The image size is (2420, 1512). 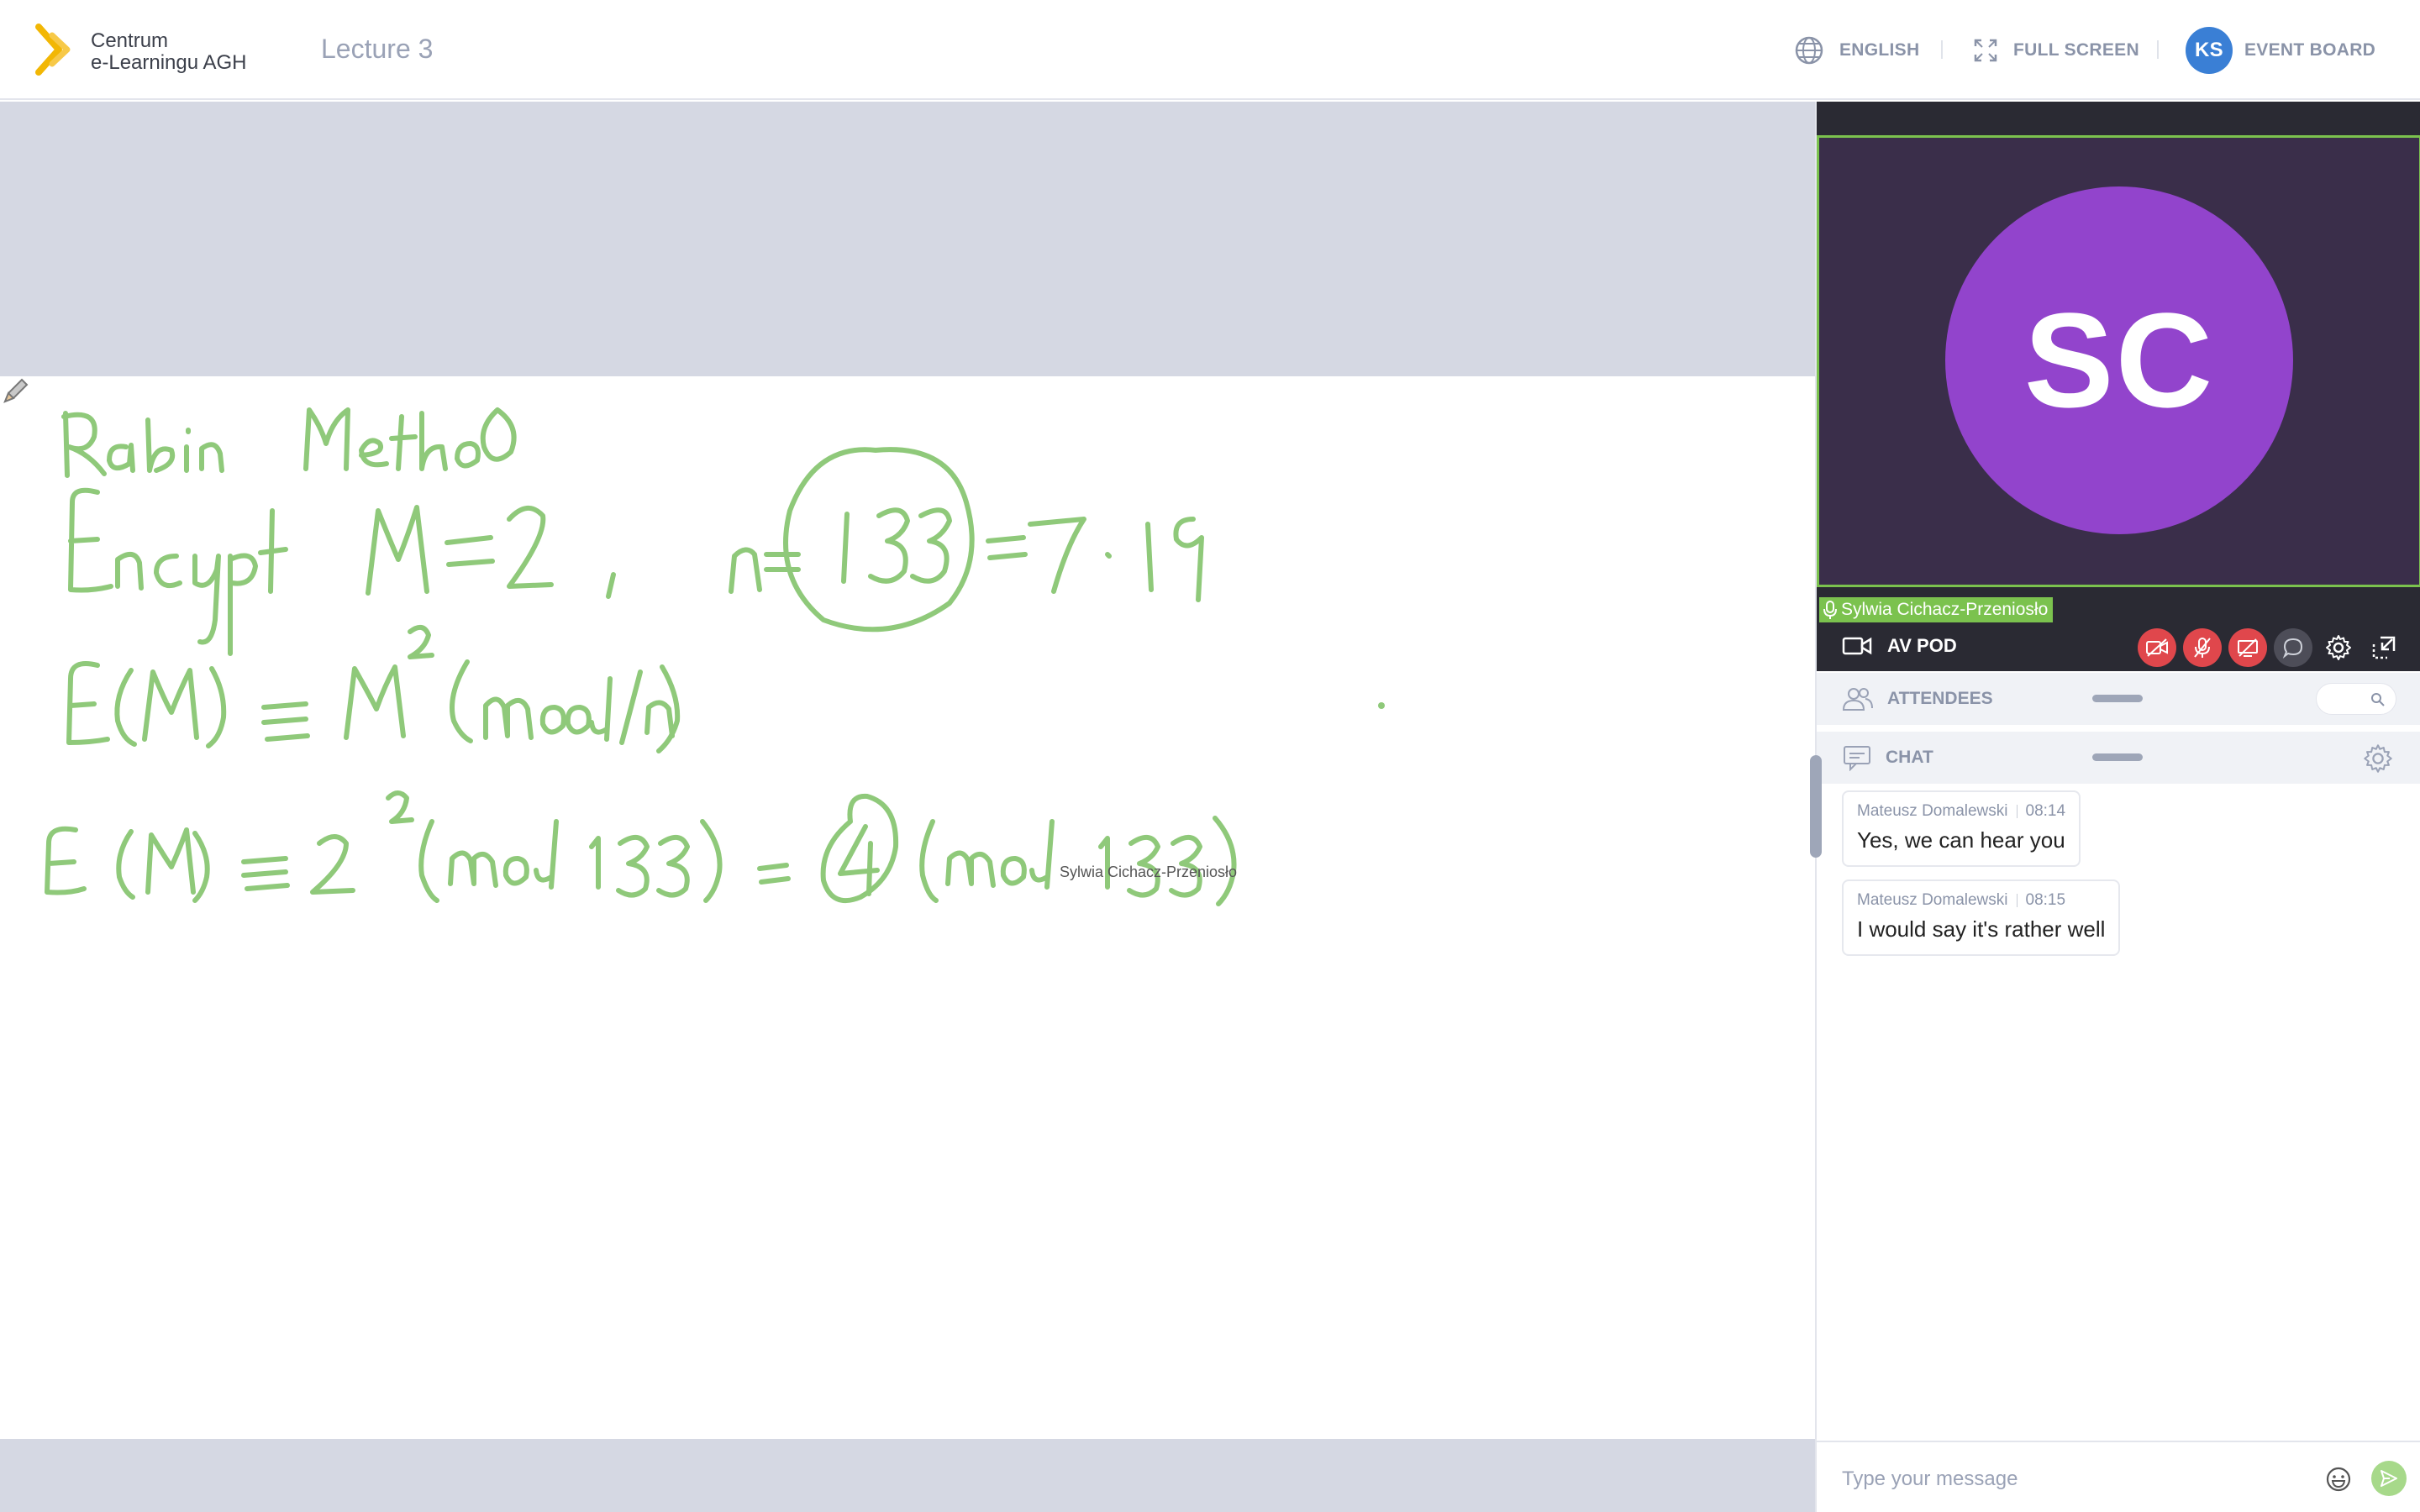 I want to click on user-avatar: KS, so click(x=2209, y=50).